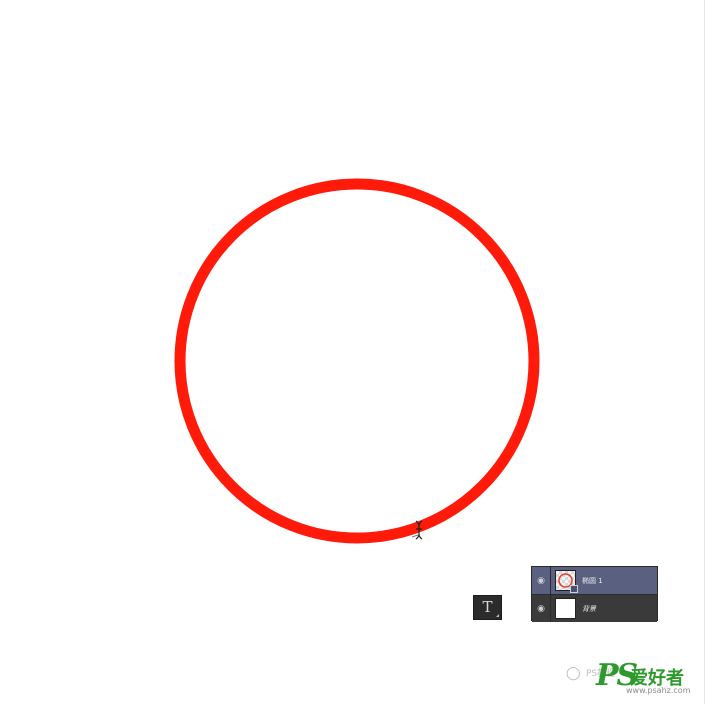 The height and width of the screenshot is (704, 705). I want to click on layer-row-ellipse: ◉ 椭圆 1, so click(594, 580).